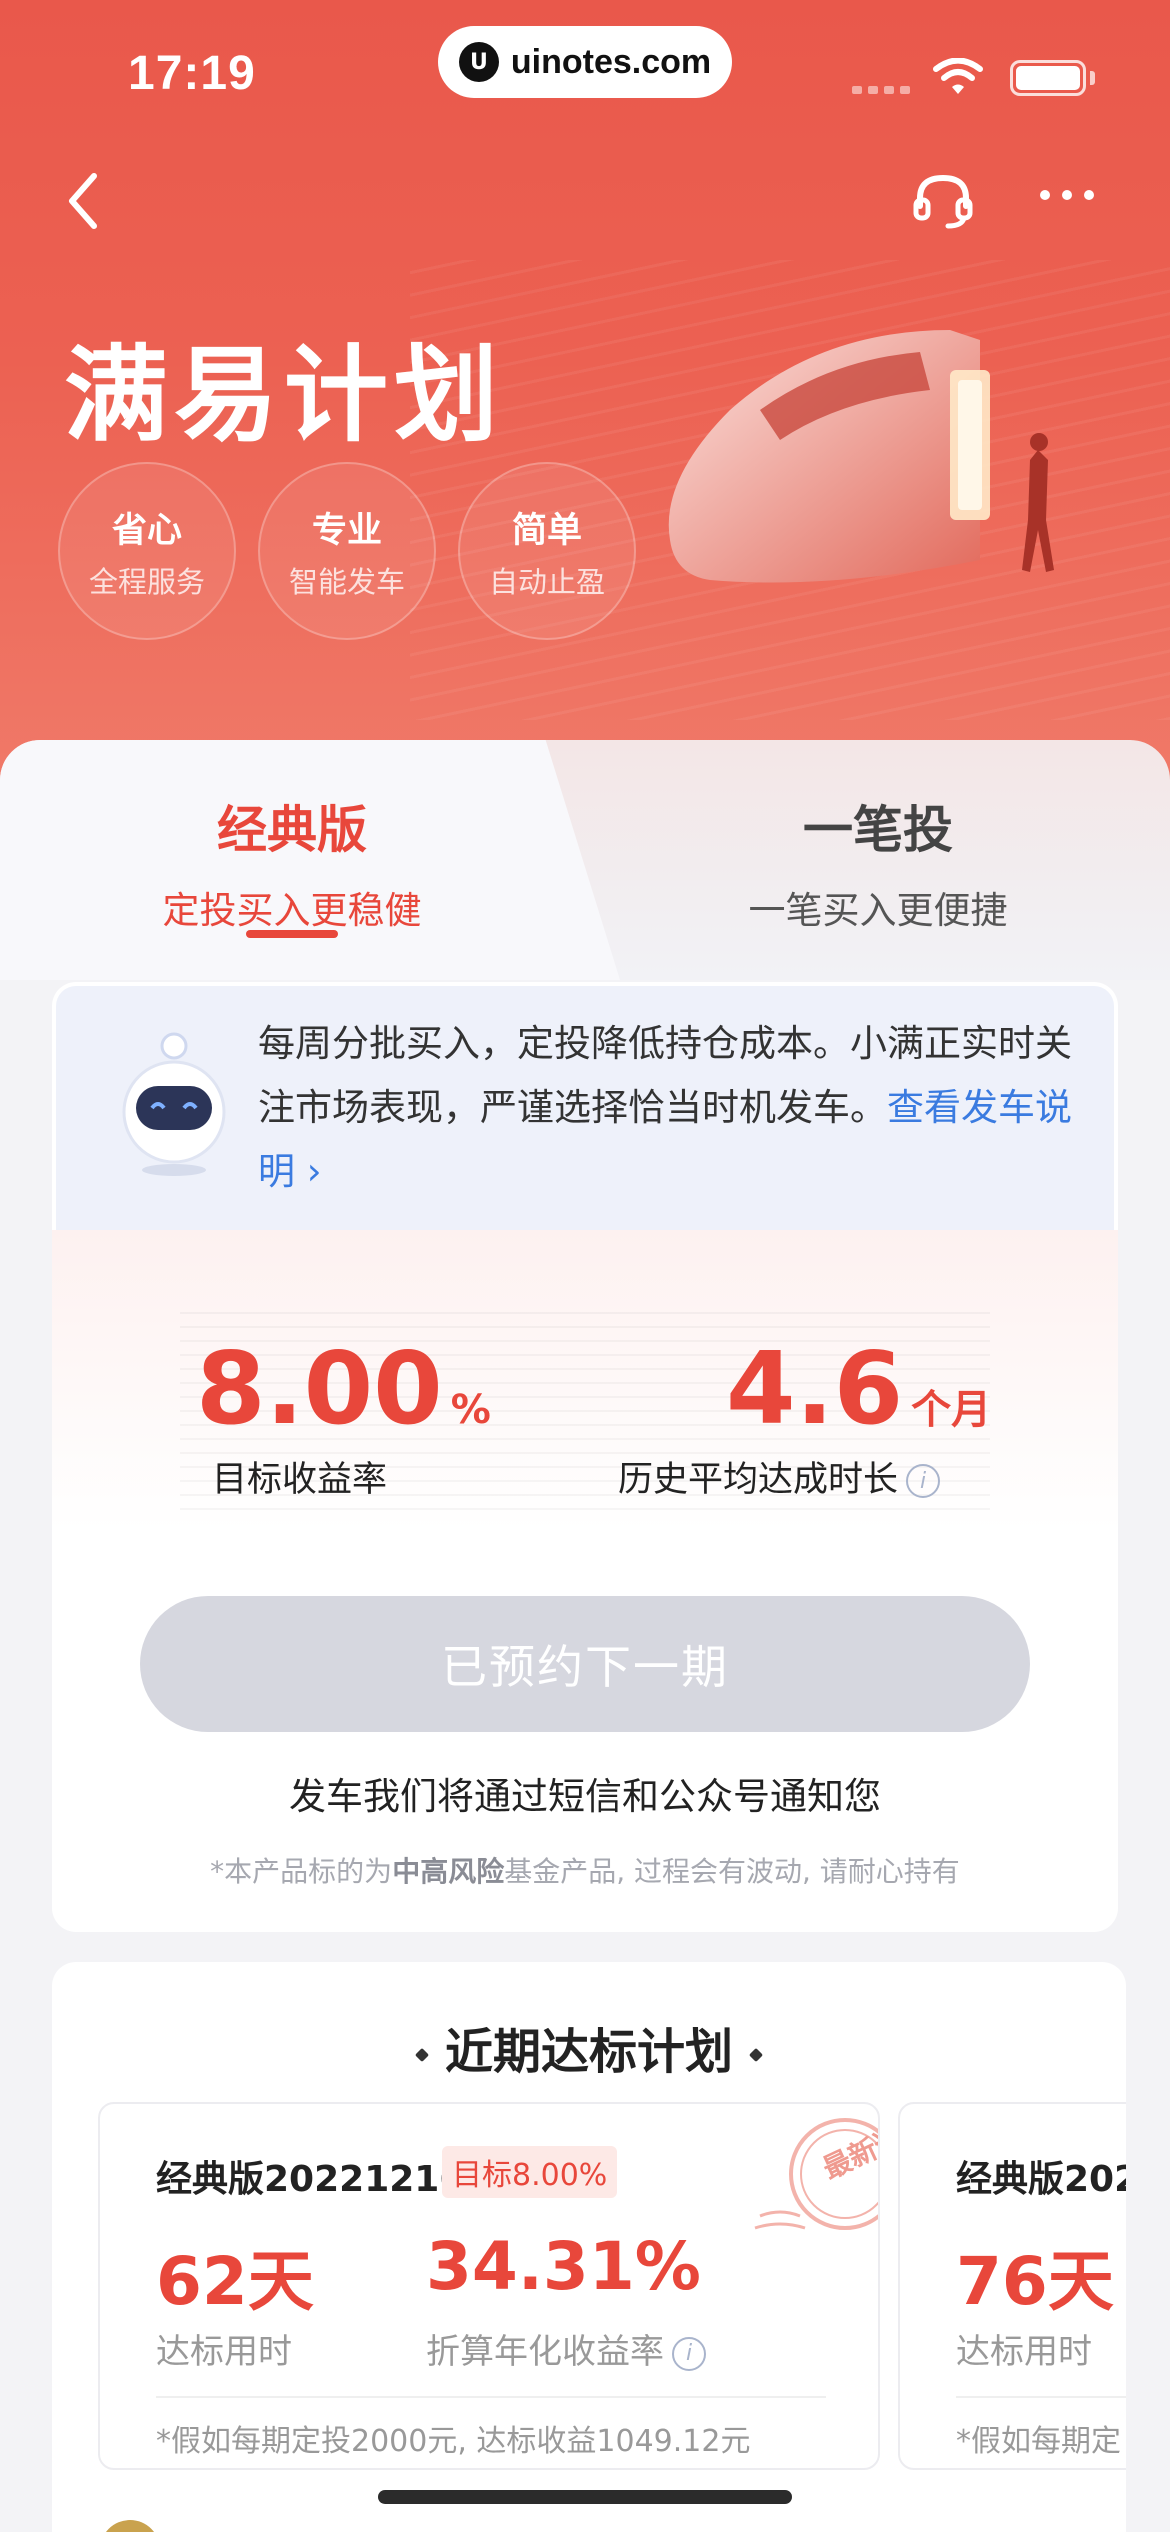 This screenshot has width=1170, height=2532. What do you see at coordinates (319, 1388) in the screenshot?
I see `target-rate-value: 8.00` at bounding box center [319, 1388].